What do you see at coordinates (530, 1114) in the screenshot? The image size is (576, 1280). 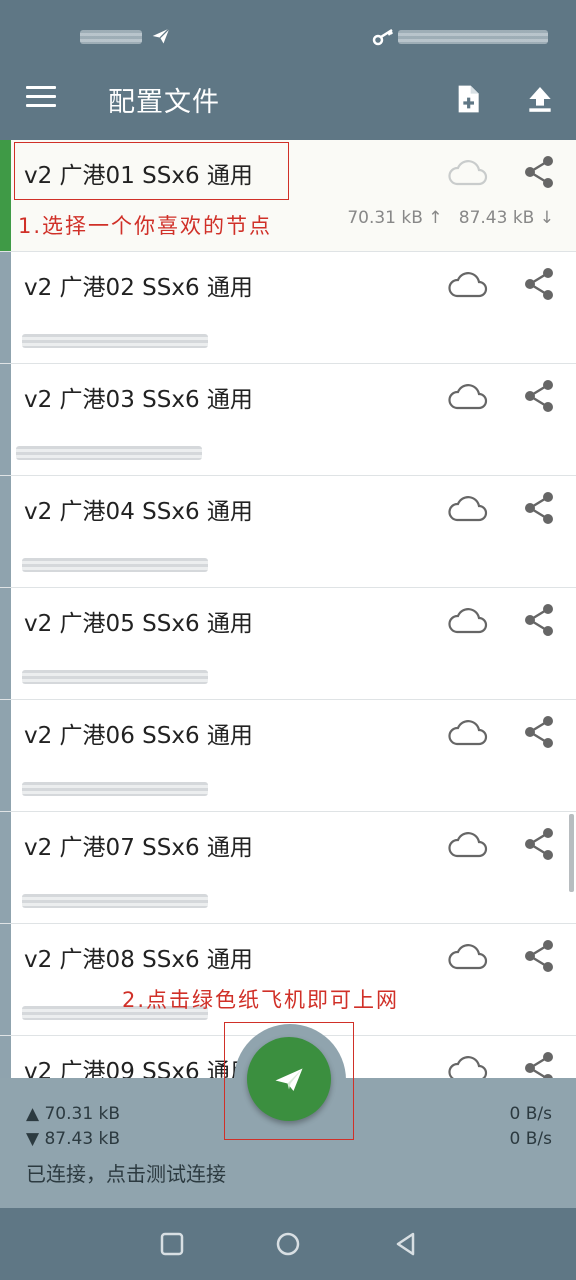 I see `upload-speed: 0 B/s` at bounding box center [530, 1114].